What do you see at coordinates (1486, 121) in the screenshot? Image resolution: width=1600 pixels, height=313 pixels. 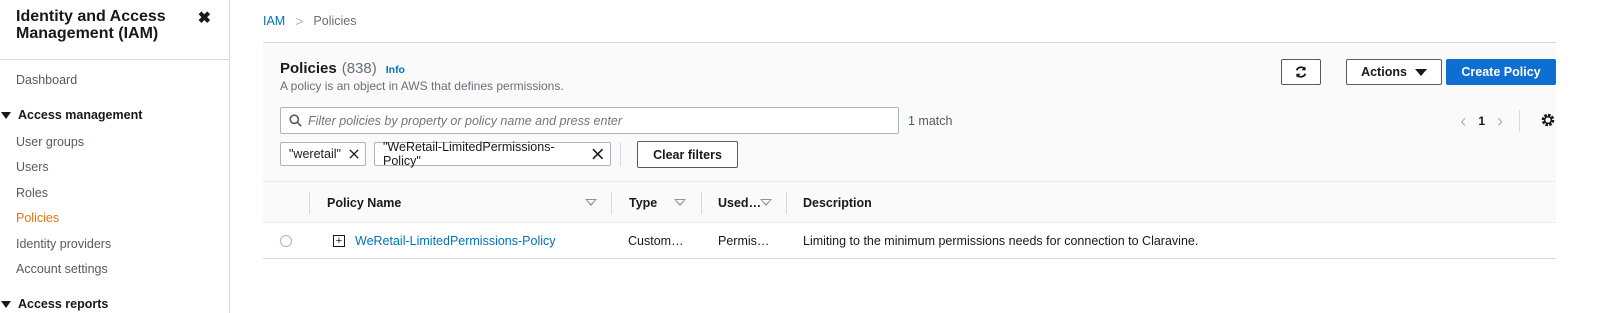 I see `pagination: ‹ 1 ›` at bounding box center [1486, 121].